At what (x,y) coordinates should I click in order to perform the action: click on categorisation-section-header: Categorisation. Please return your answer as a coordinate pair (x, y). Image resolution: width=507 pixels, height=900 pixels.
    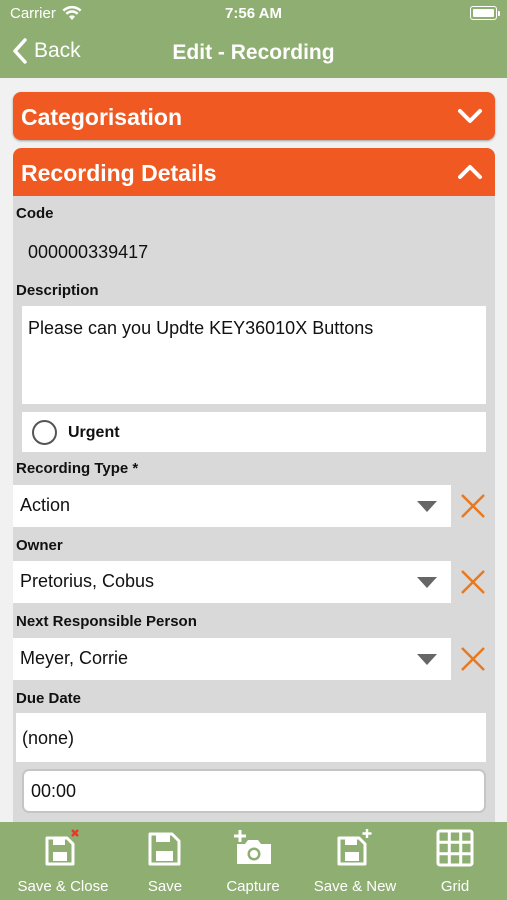
    Looking at the image, I should click on (254, 116).